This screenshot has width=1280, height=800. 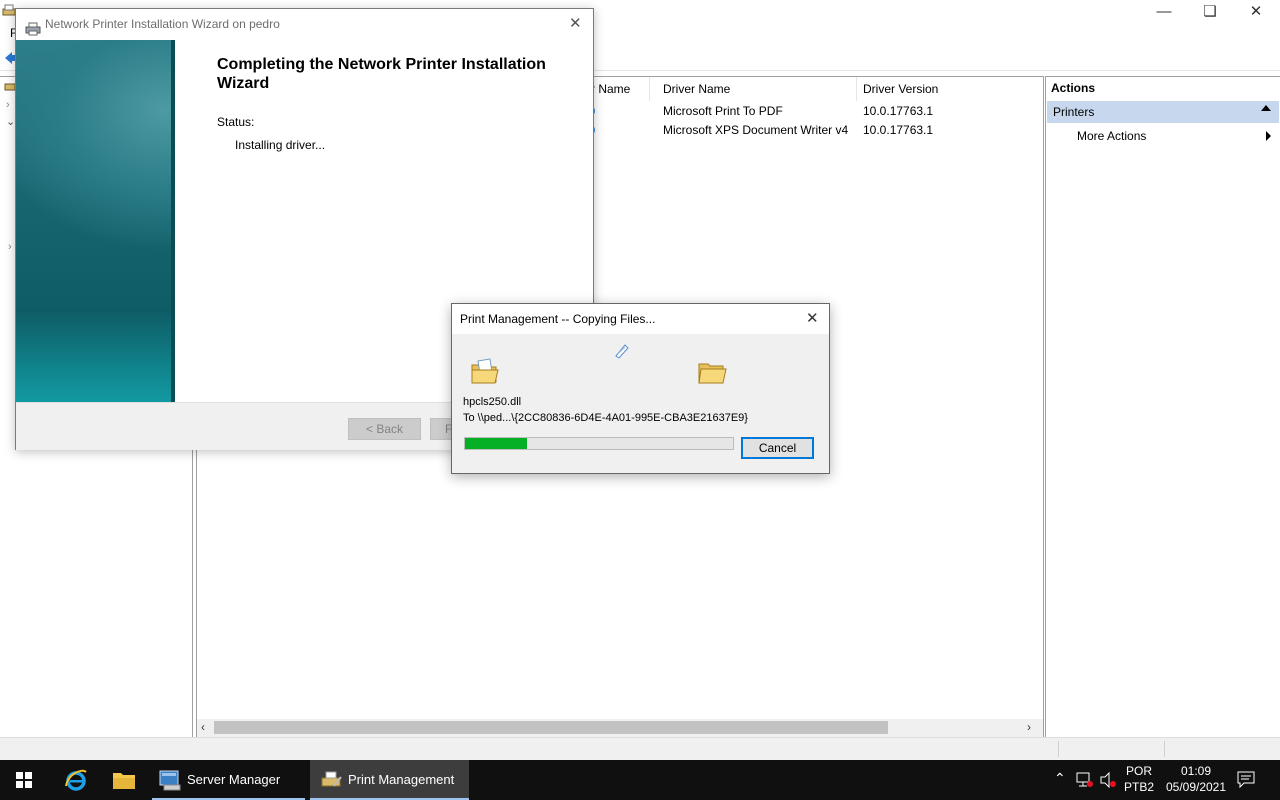 What do you see at coordinates (617, 89) in the screenshot?
I see `column-header-printer-name: r Name` at bounding box center [617, 89].